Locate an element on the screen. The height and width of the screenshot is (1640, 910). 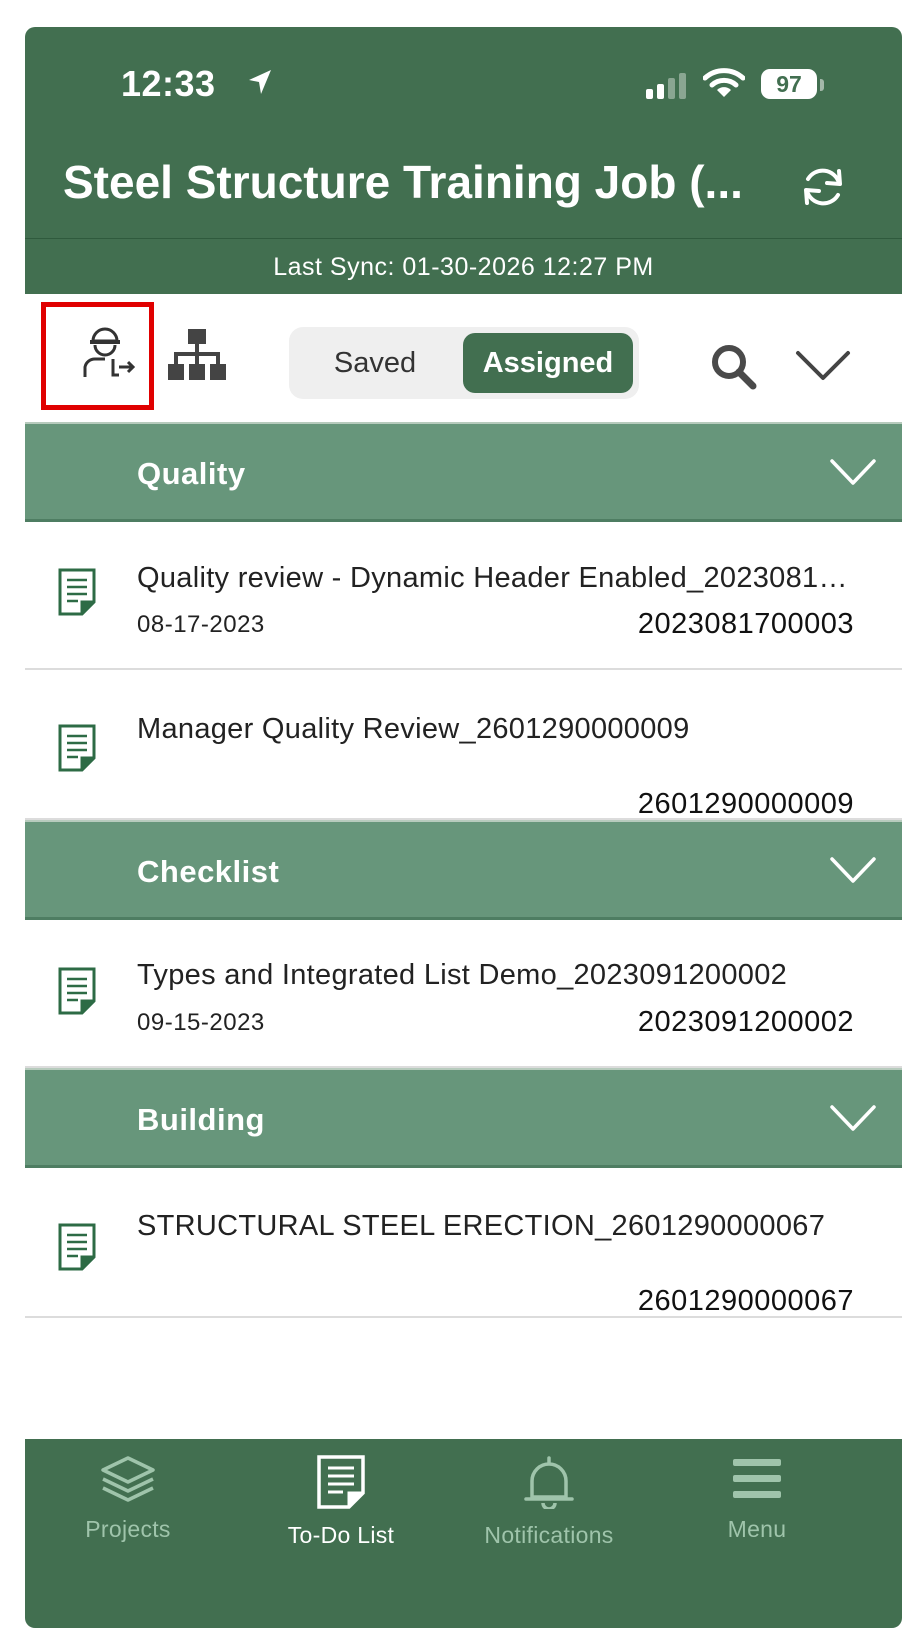
menu-icon is located at coordinates (757, 1478).